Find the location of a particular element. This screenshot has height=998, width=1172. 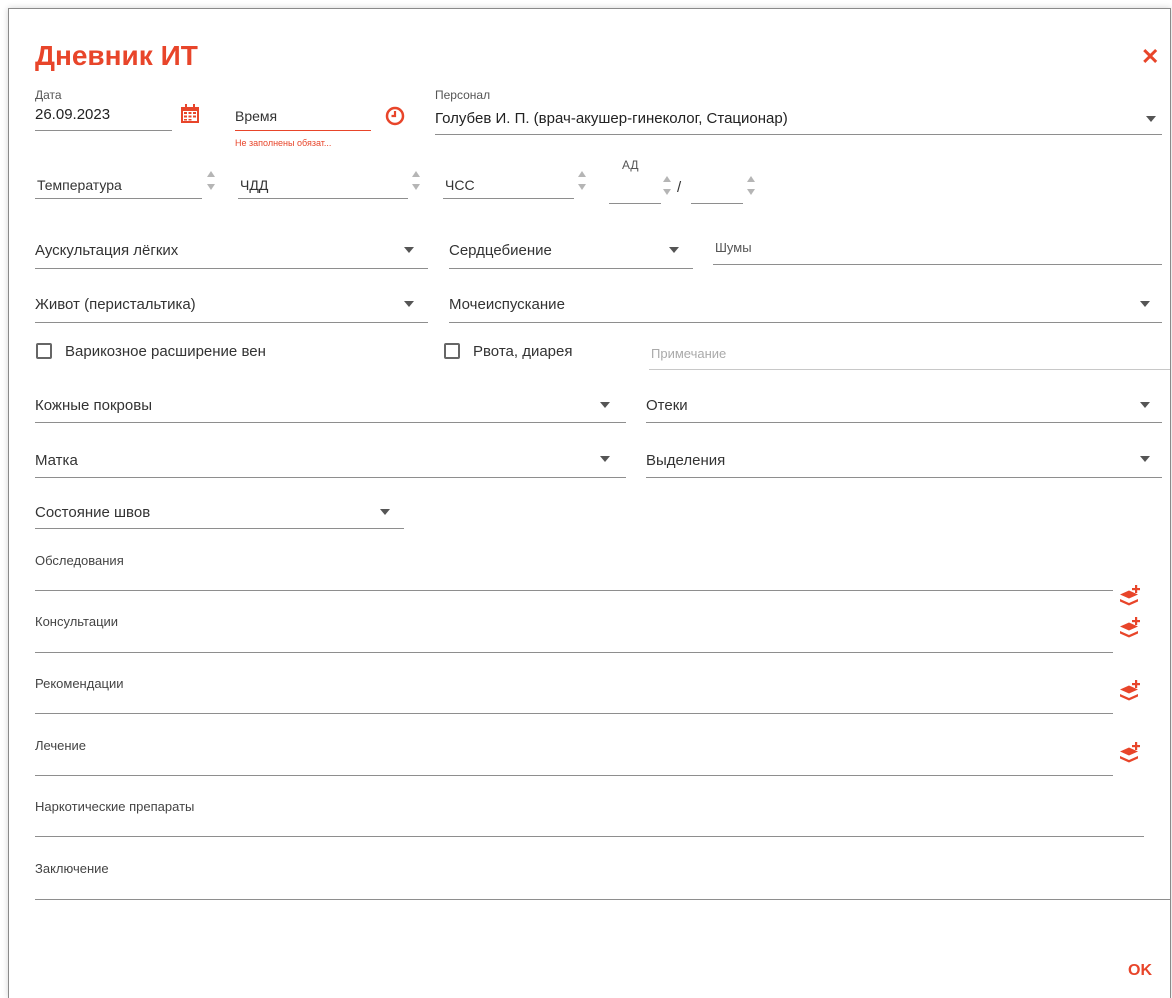

date-field: 26.09.2023 is located at coordinates (72, 114).